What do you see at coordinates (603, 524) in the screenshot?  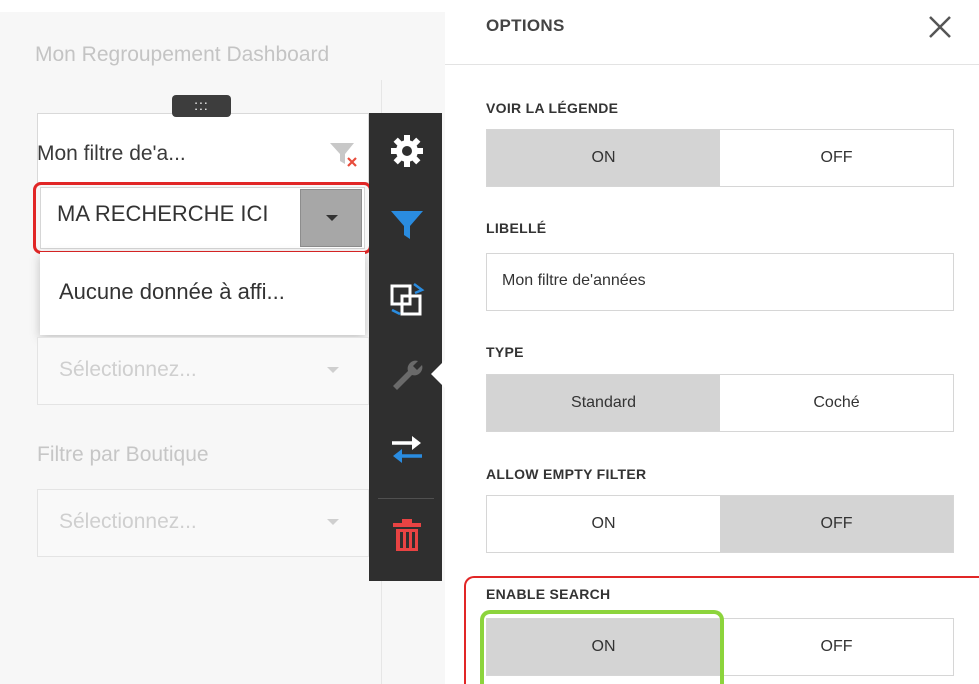 I see `allow-empty-on-option: ON` at bounding box center [603, 524].